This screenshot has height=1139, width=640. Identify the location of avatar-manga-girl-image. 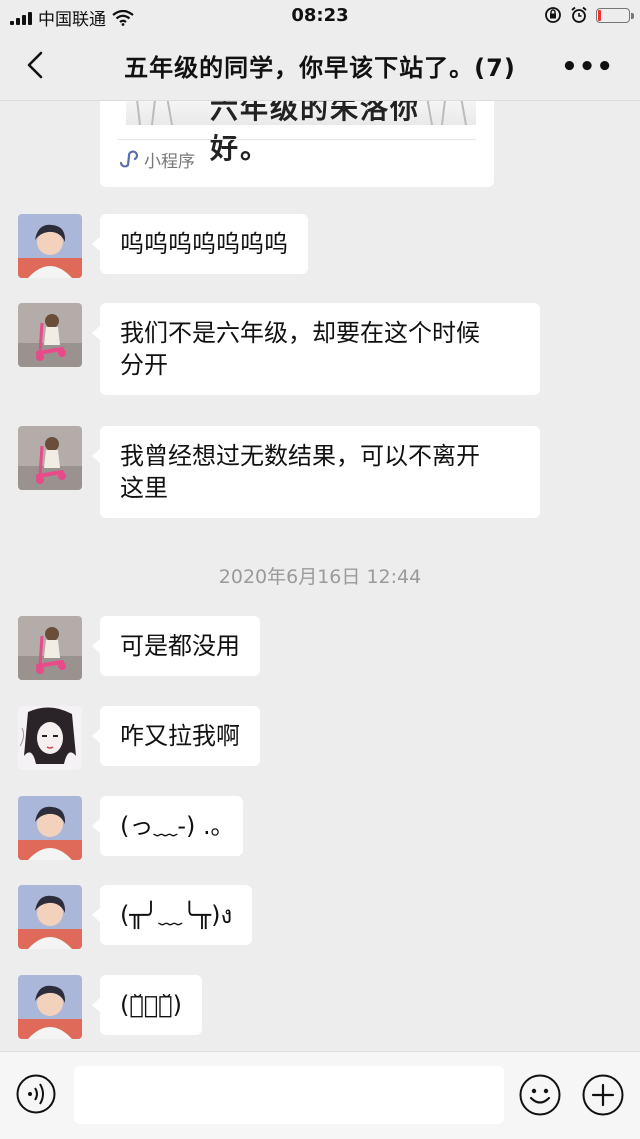
(50, 738).